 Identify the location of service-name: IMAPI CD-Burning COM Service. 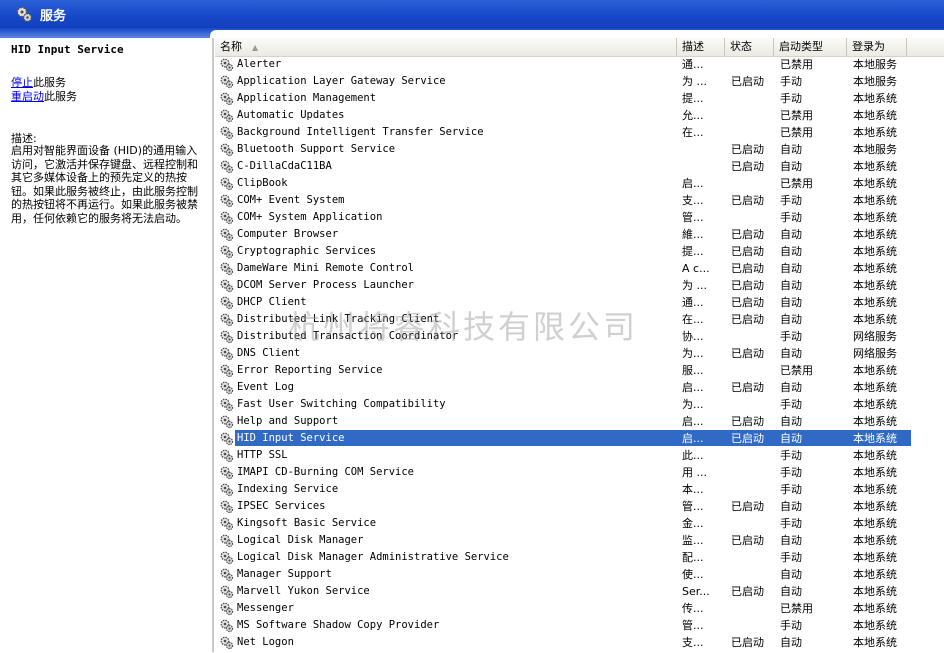
(326, 472).